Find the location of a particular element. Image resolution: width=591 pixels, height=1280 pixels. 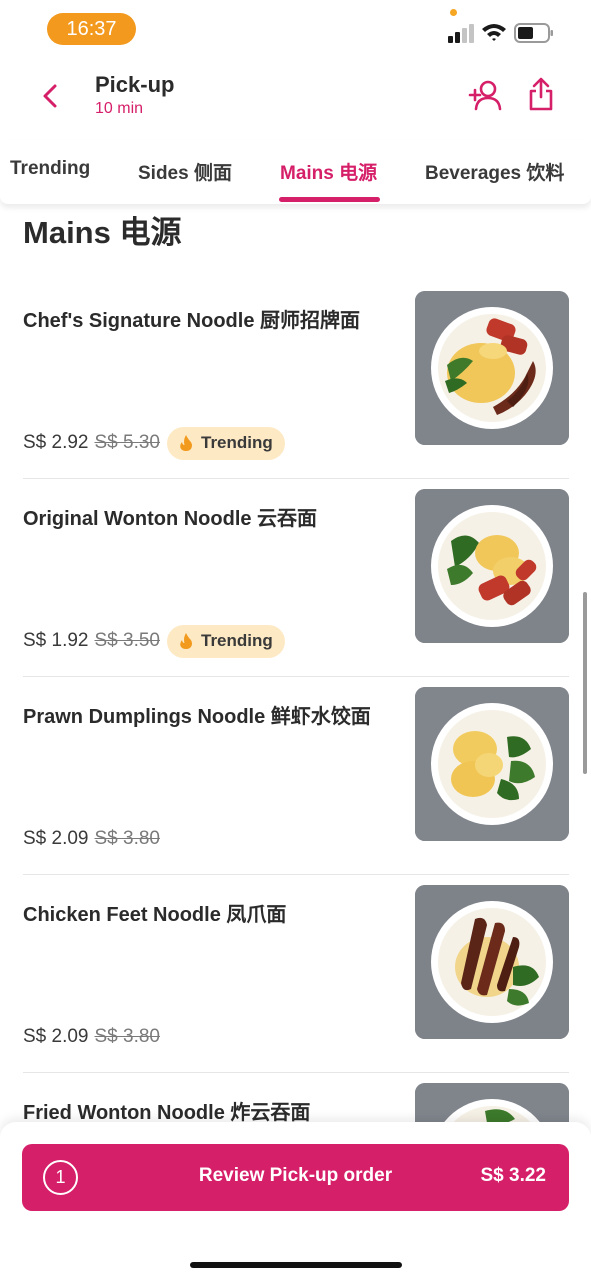

section-title: Mains 电源 is located at coordinates (102, 232).